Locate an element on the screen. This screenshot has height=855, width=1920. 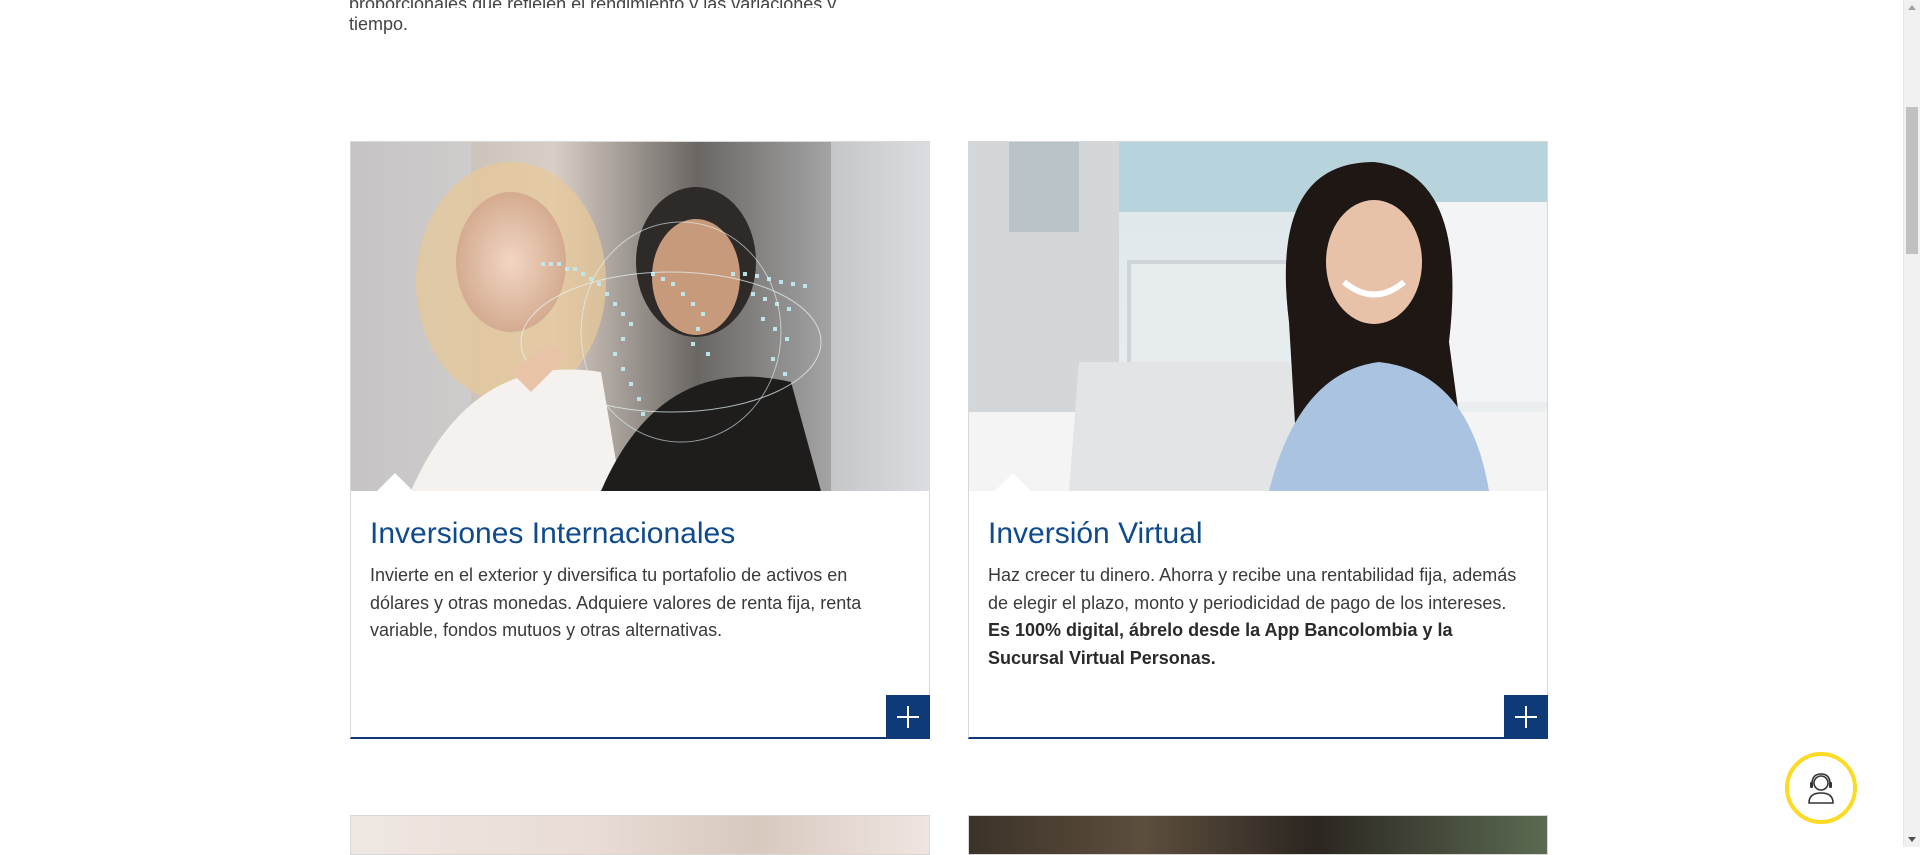
scroll-thumb is located at coordinates (1912, 180).